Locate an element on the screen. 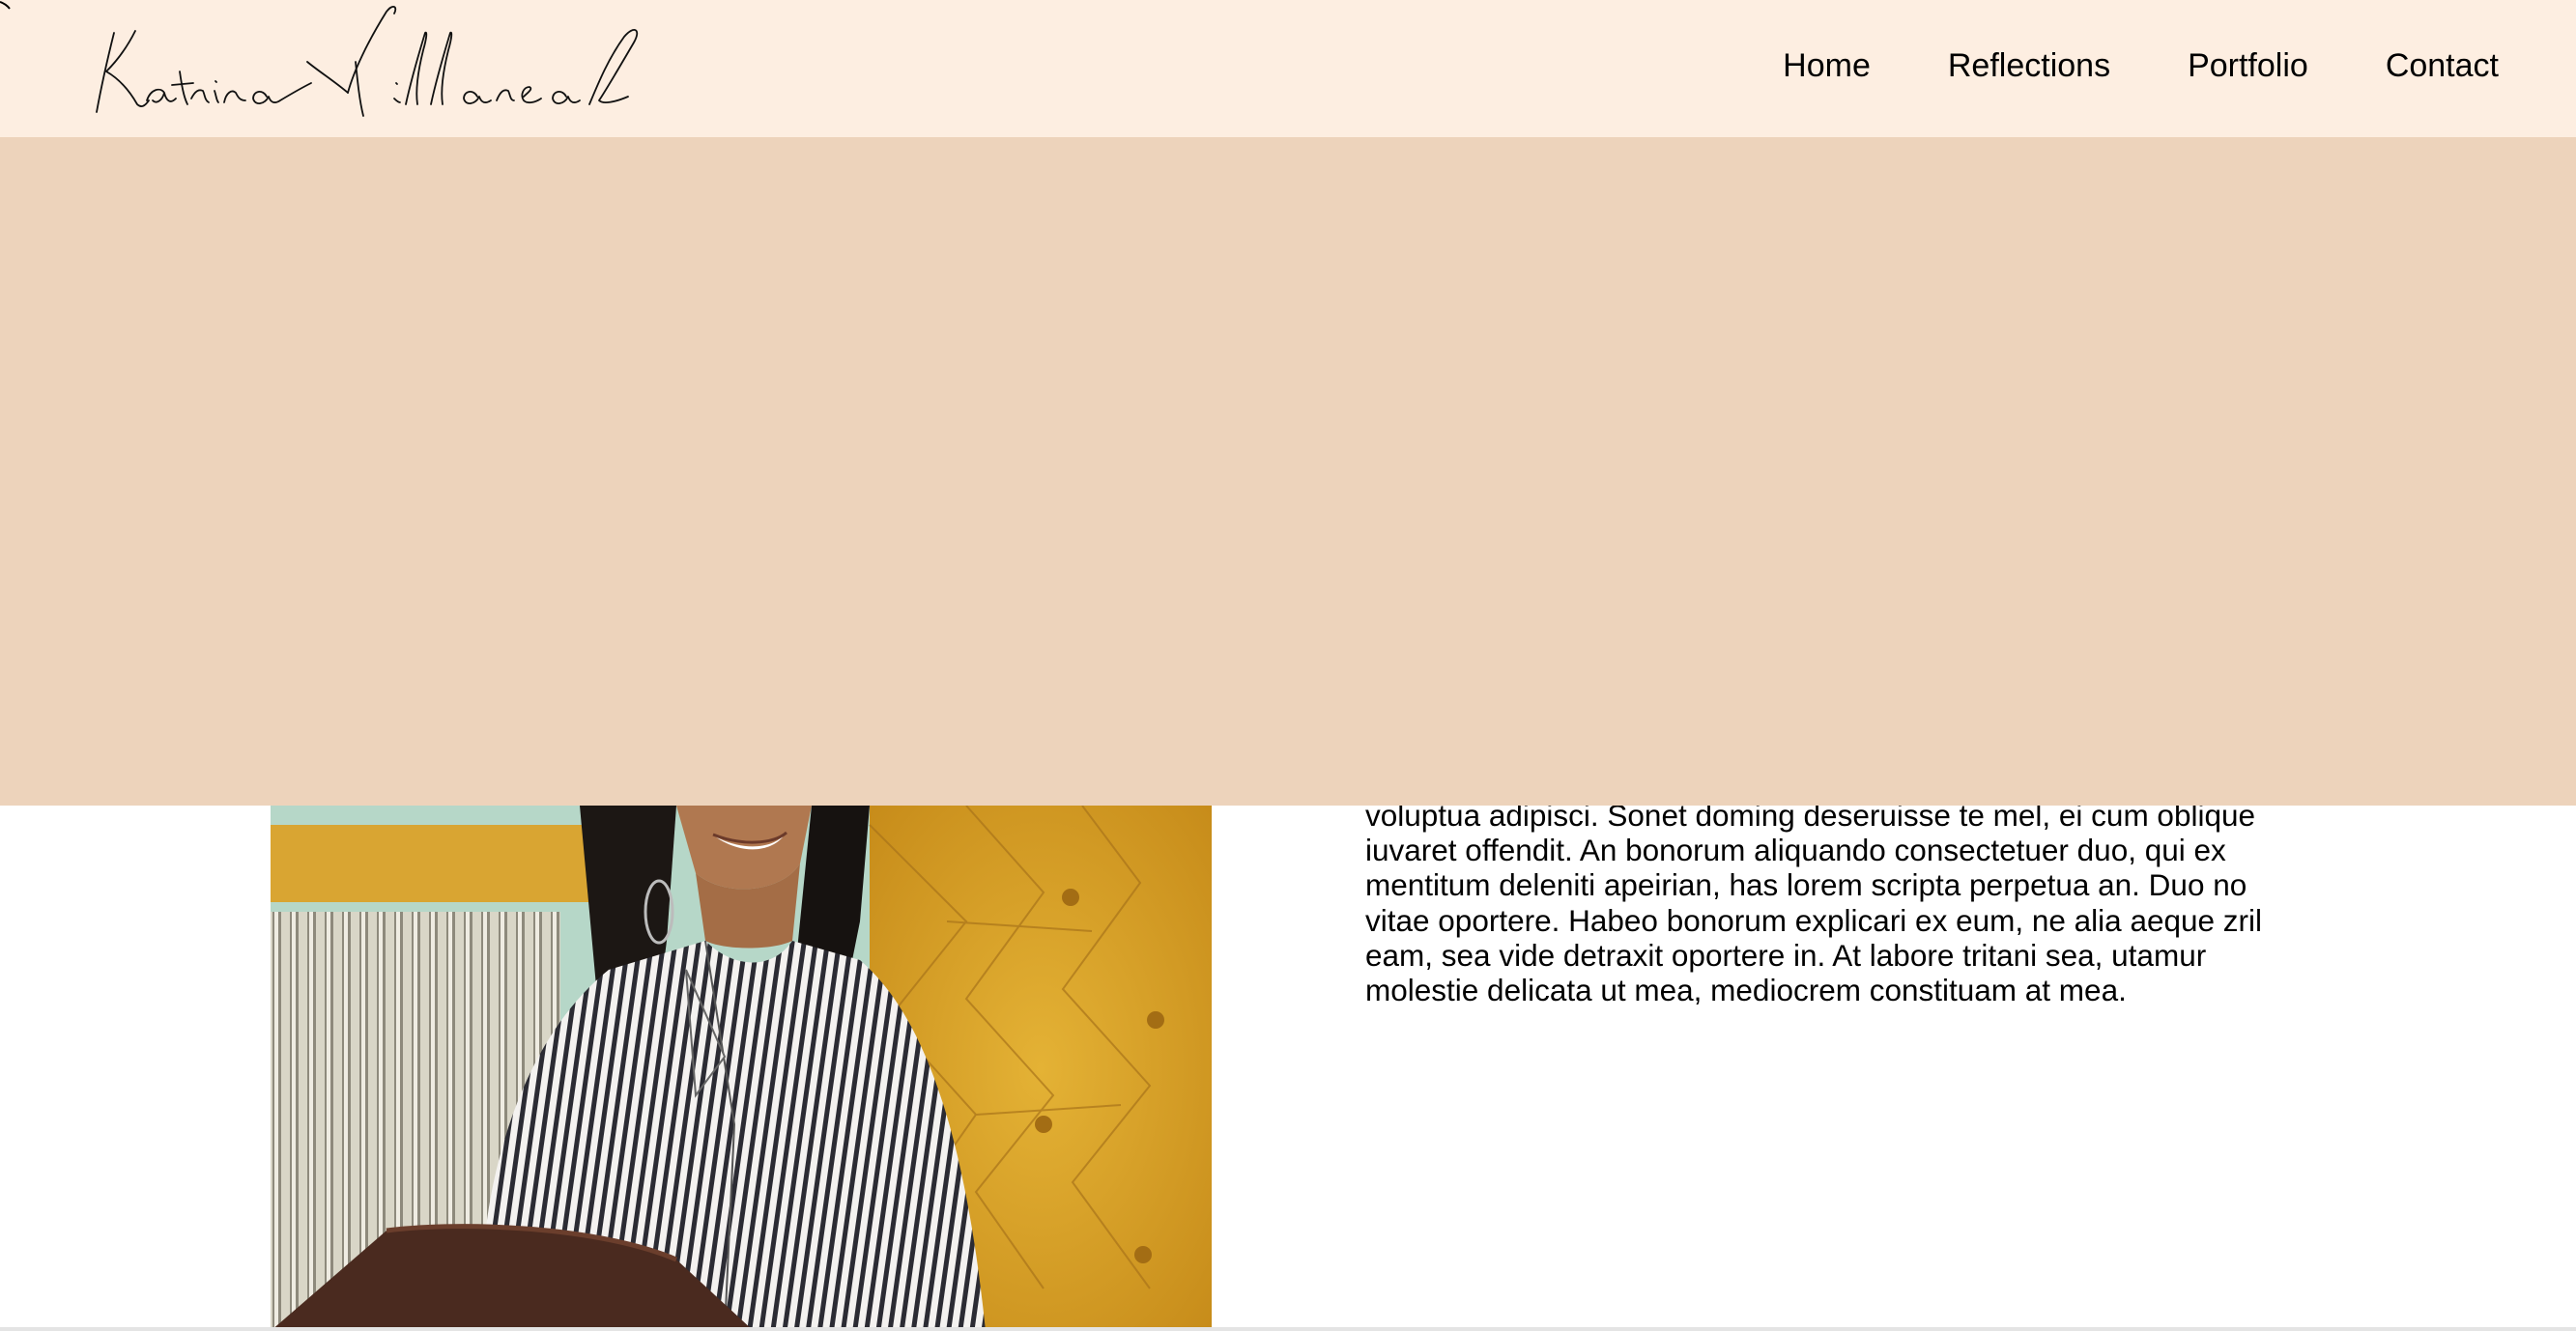  nav-portfolio: Portfolio is located at coordinates (2248, 65).